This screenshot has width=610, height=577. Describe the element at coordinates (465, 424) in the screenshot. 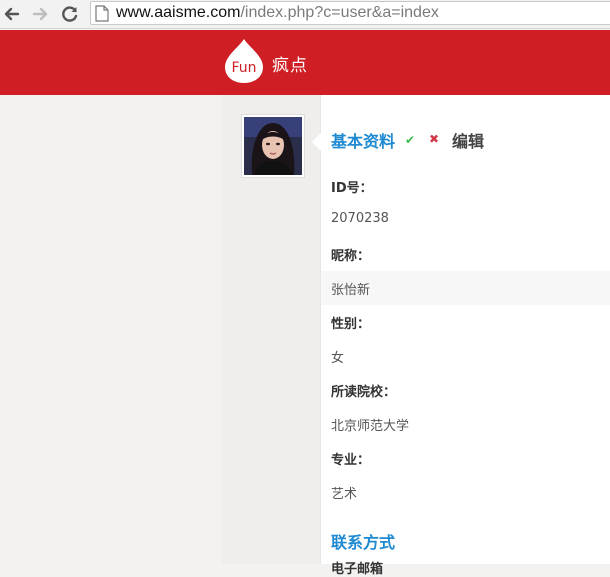

I see `field-value-row: 北京师范大学` at that location.